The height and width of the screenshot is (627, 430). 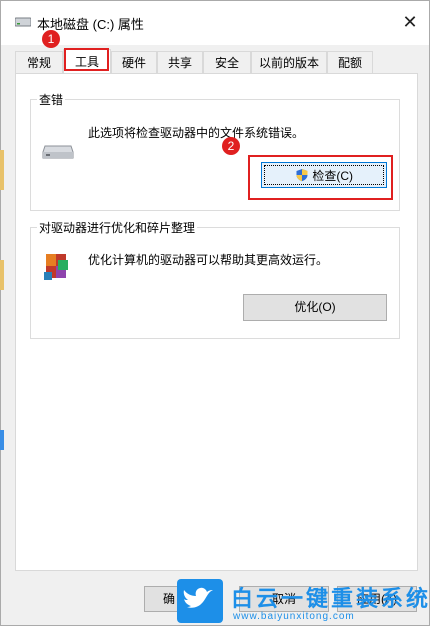 I want to click on hard-drive-icon, so click(x=58, y=152).